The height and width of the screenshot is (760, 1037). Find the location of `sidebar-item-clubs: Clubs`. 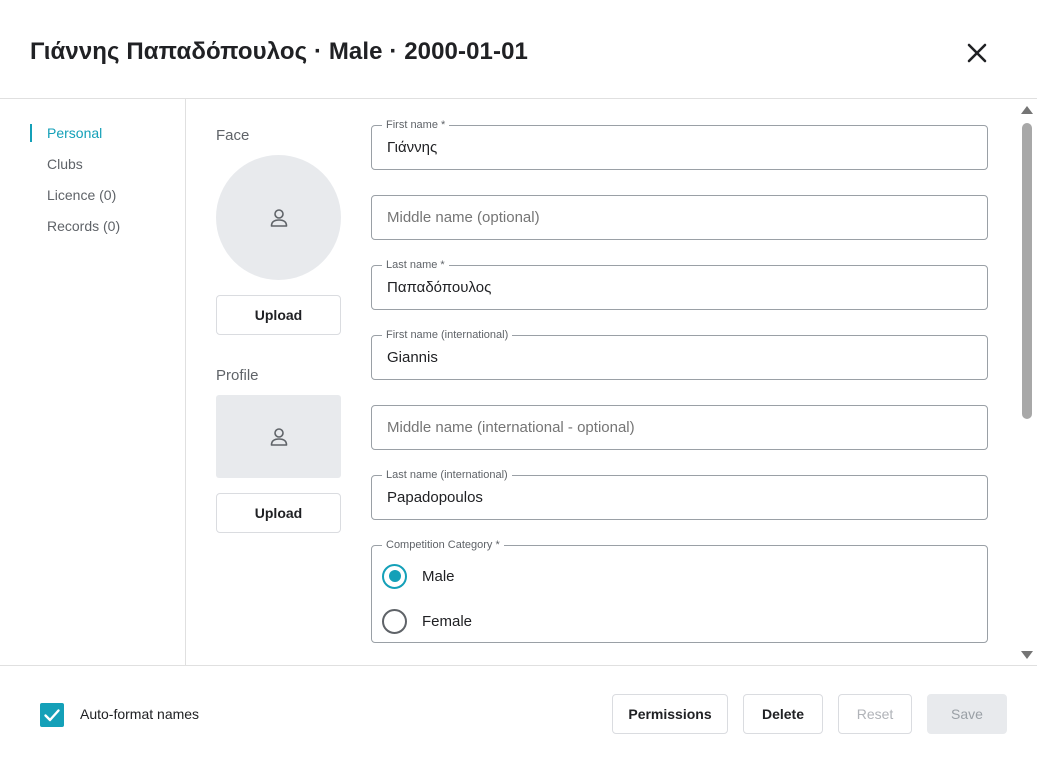

sidebar-item-clubs: Clubs is located at coordinates (56, 164).